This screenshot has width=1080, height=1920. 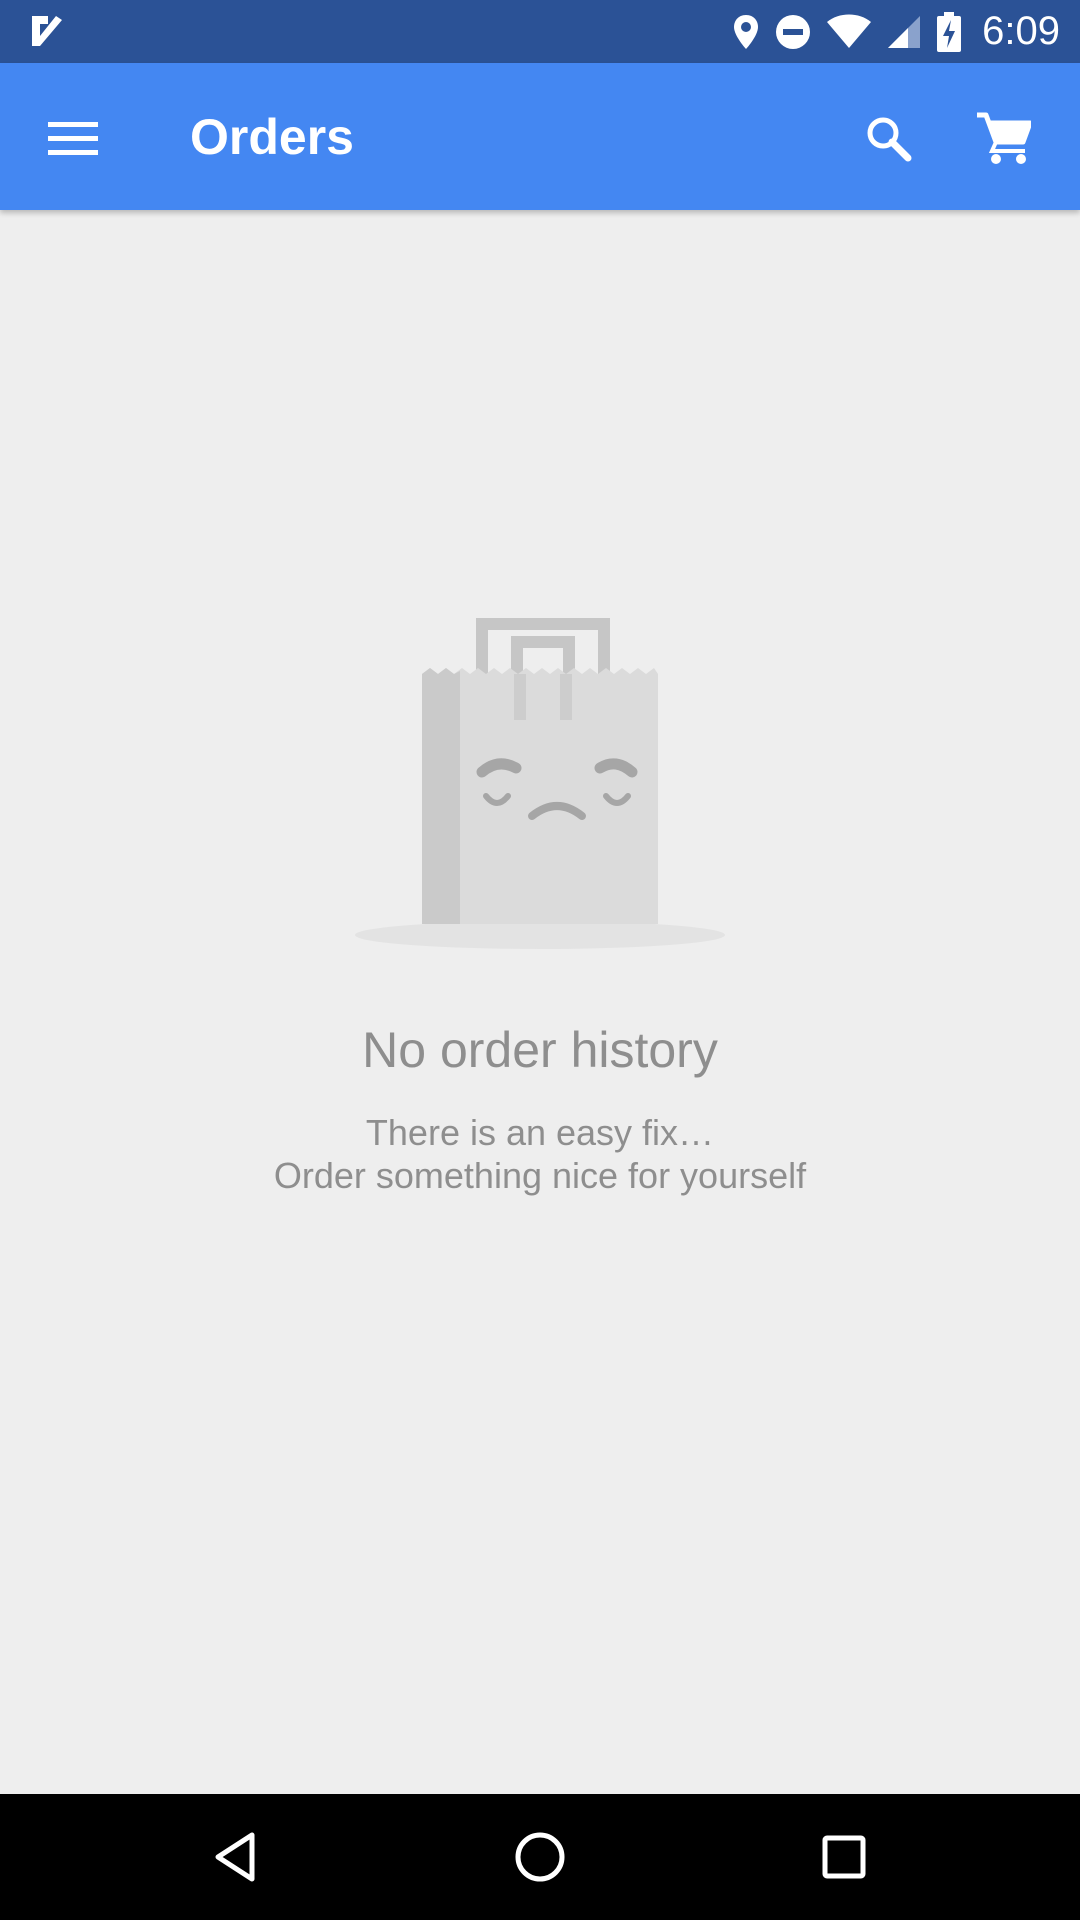 I want to click on battery-charging-icon, so click(x=949, y=31).